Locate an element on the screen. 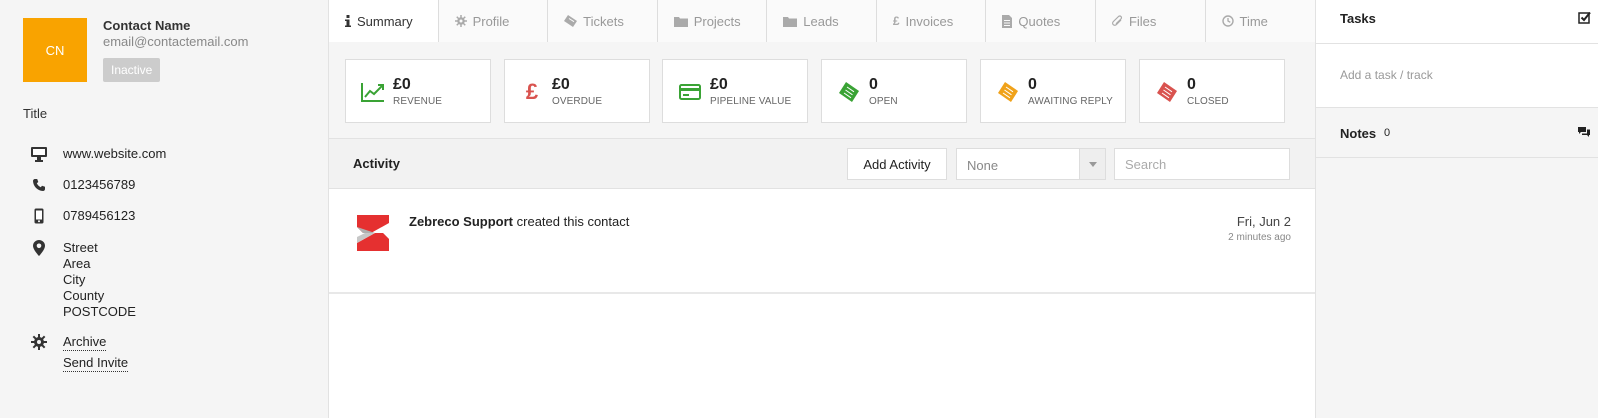 Image resolution: width=1598 pixels, height=418 pixels. address-block: Street Area City County POSTCODE is located at coordinates (99, 280).